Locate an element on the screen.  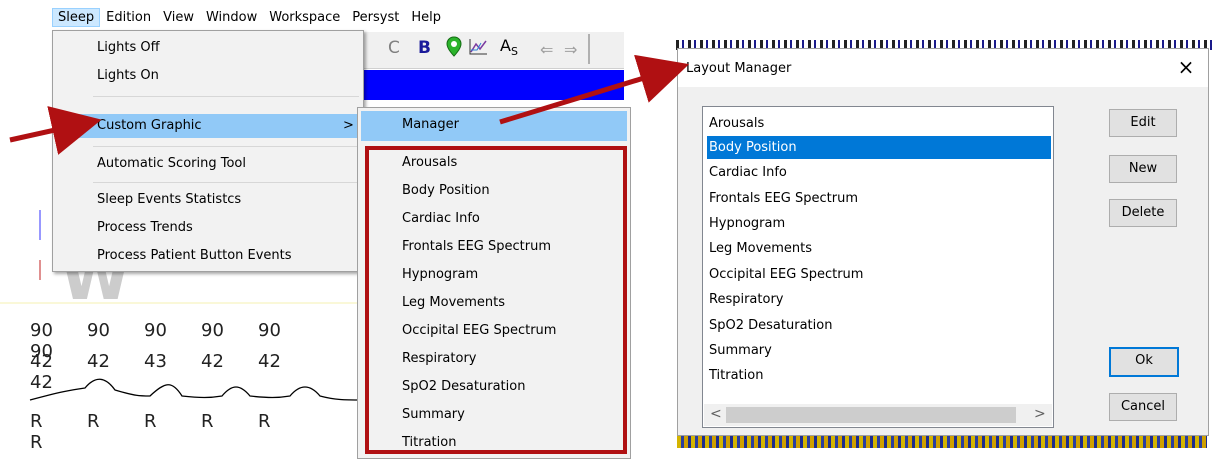
cancel-button: Cancel is located at coordinates (1143, 407).